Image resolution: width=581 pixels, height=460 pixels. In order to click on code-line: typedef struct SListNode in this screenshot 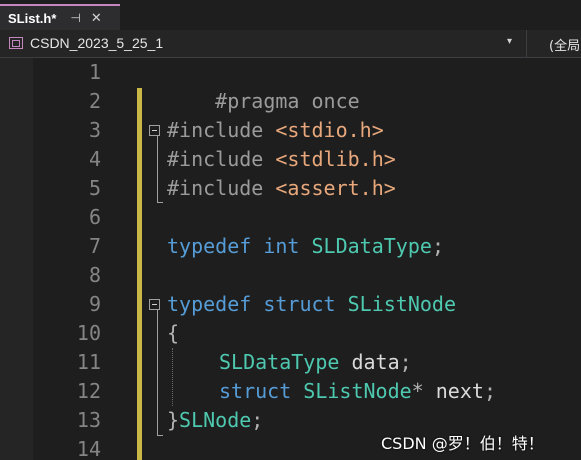, I will do `click(311, 304)`.